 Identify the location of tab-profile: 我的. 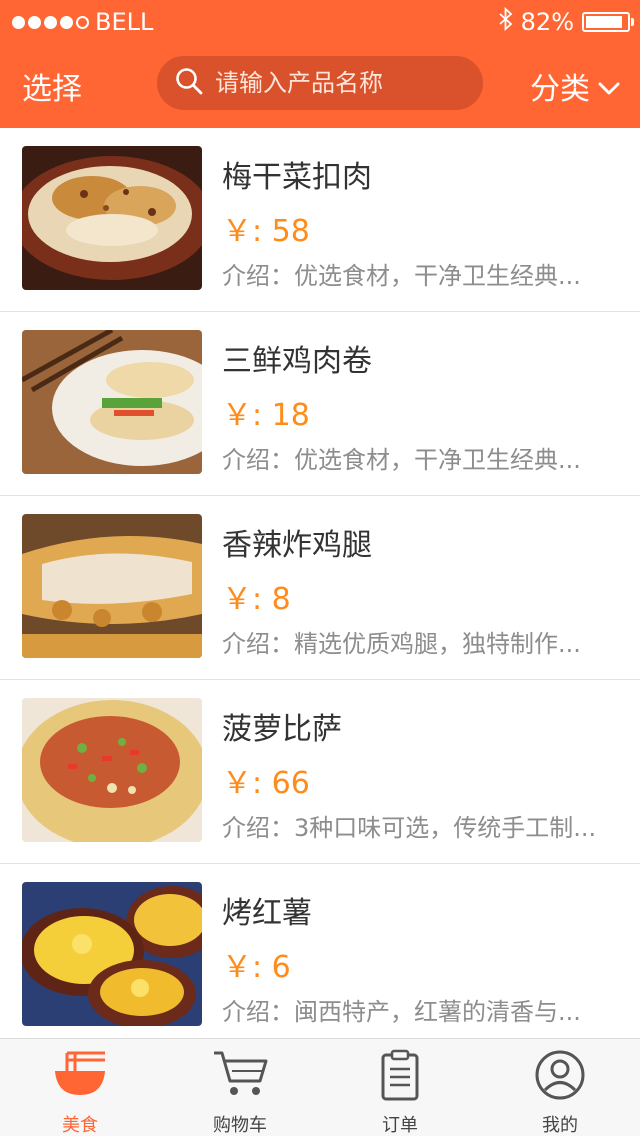
(560, 1088).